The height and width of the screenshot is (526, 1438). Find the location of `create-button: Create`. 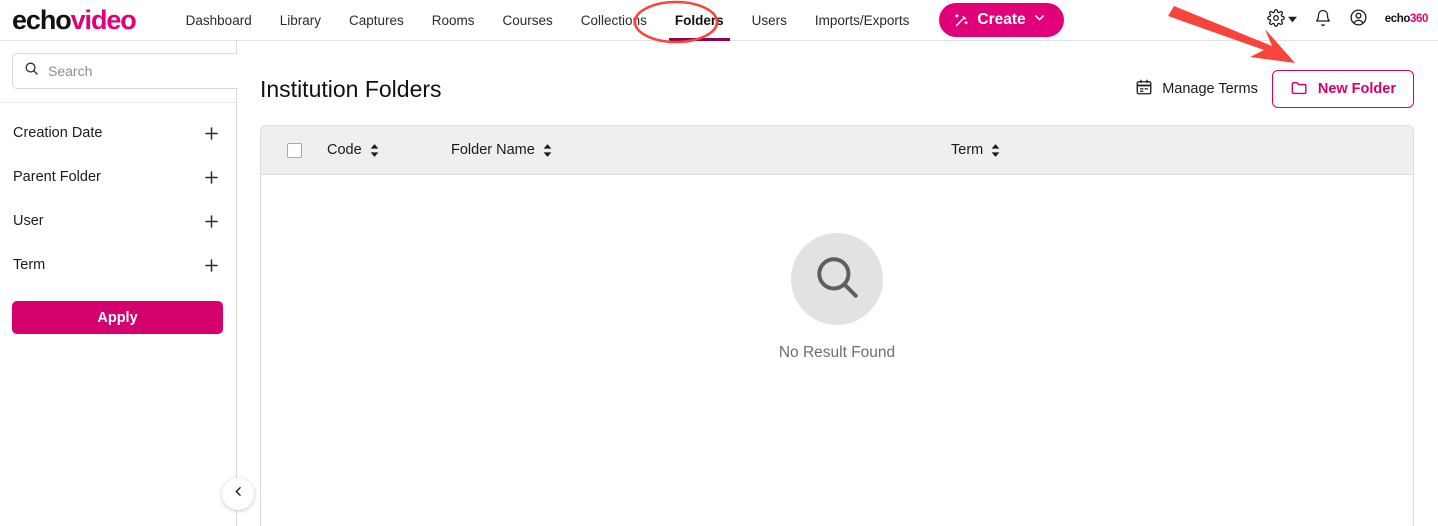

create-button: Create is located at coordinates (1001, 20).